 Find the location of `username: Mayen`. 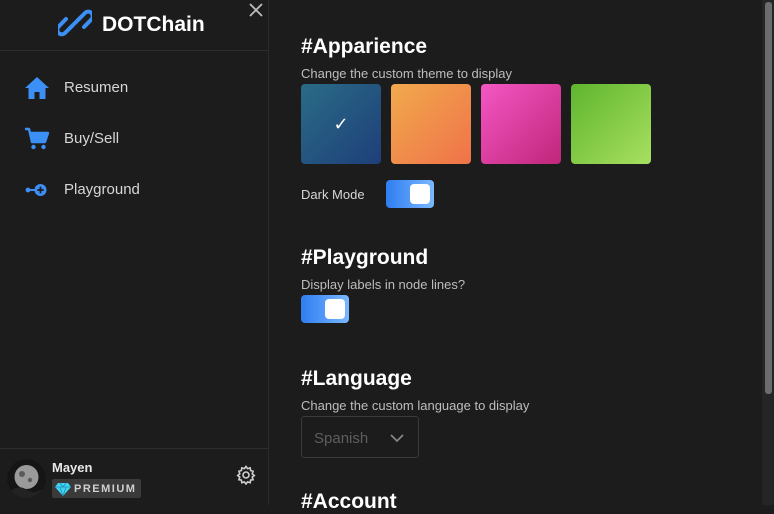

username: Mayen is located at coordinates (72, 467).